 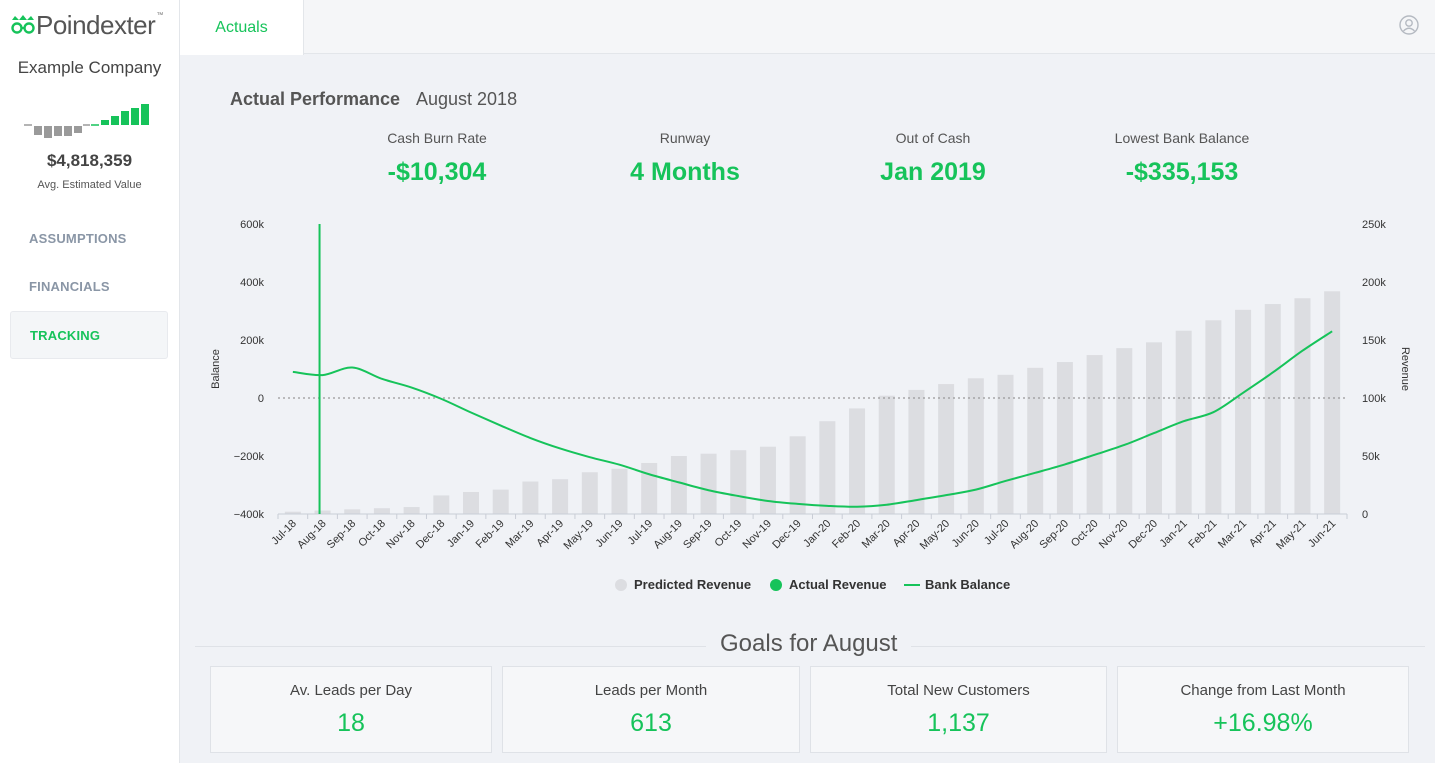 I want to click on x-tick-label: Feb-20, so click(x=846, y=534).